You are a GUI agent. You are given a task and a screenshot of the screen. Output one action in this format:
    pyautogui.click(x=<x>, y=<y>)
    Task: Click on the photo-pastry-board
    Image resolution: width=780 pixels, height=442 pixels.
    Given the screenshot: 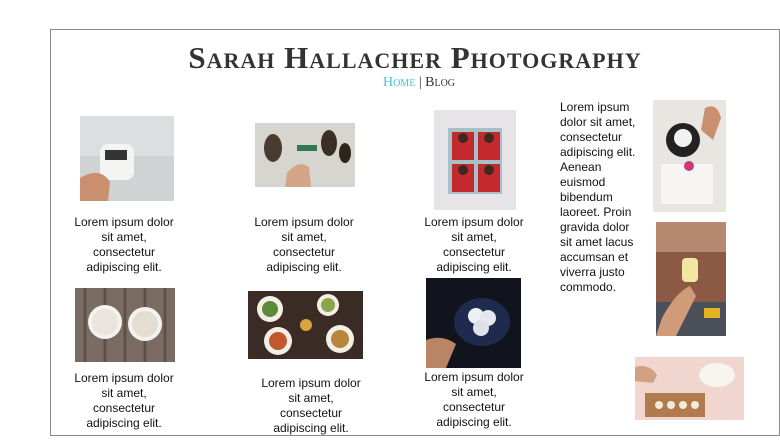 What is the action you would take?
    pyautogui.click(x=689, y=388)
    